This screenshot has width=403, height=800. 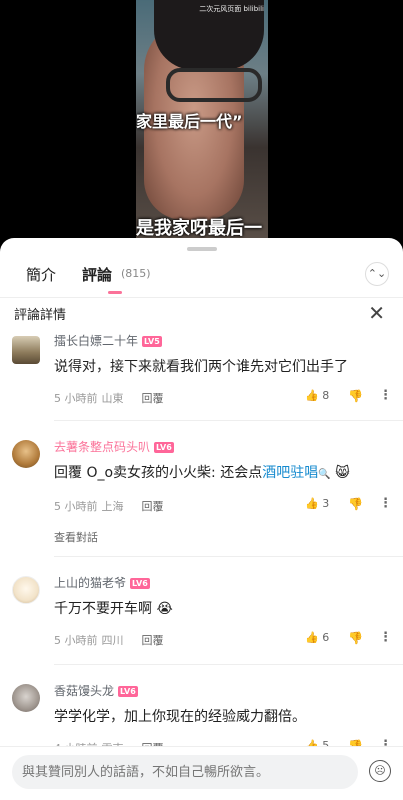 I want to click on like-button: 👍 6, so click(x=317, y=637).